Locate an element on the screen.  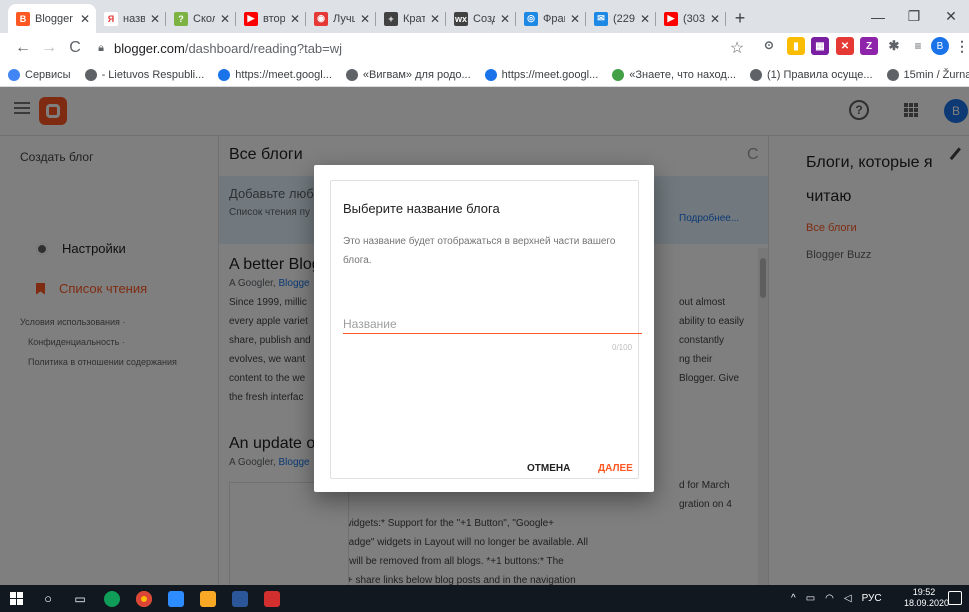
tab-title: Франц is located at coordinates (554, 18).